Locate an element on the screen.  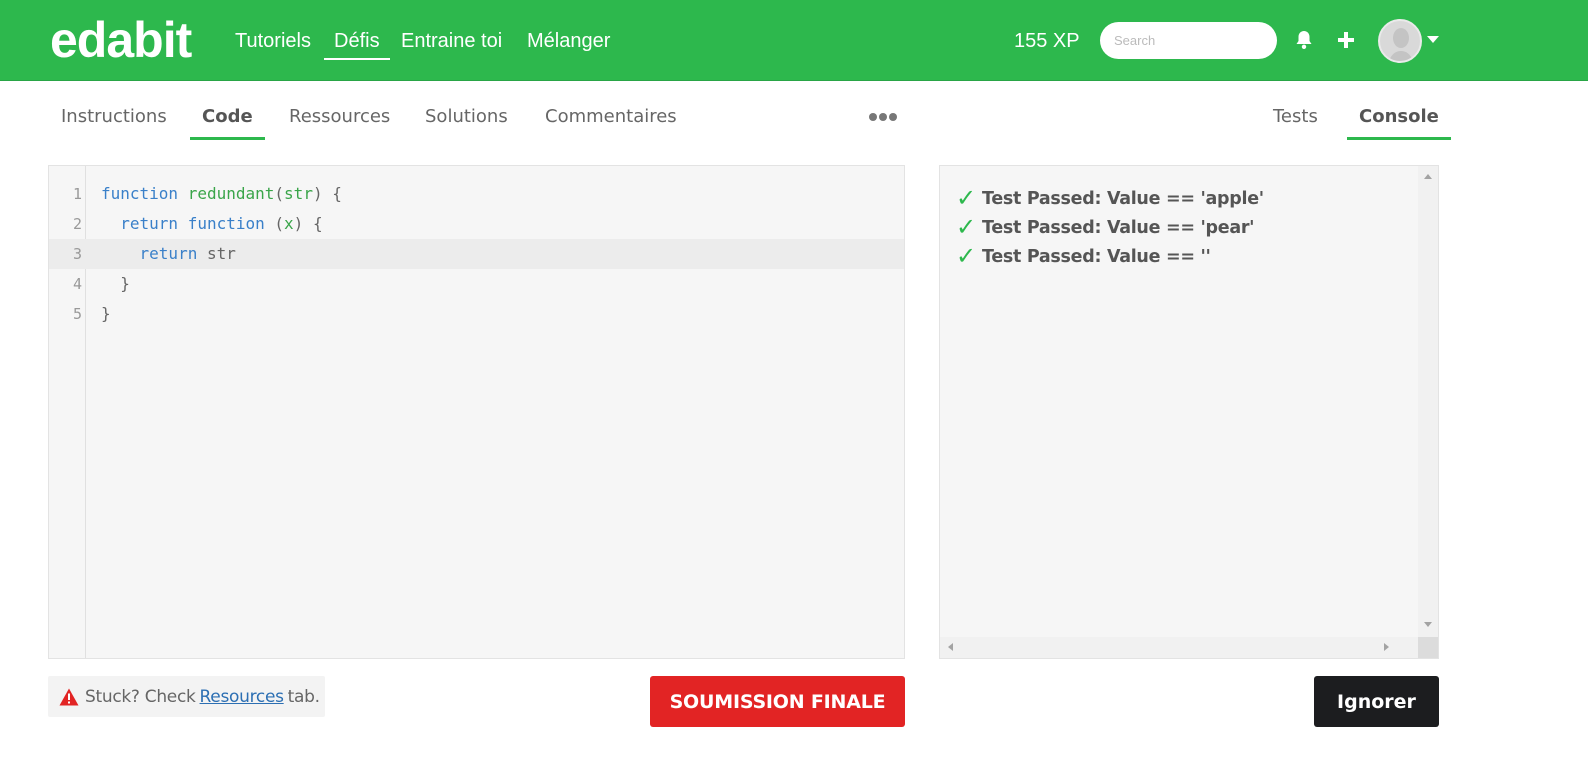
test-result: ✓ Test Passed: Value == 'apple' is located at coordinates (1110, 198).